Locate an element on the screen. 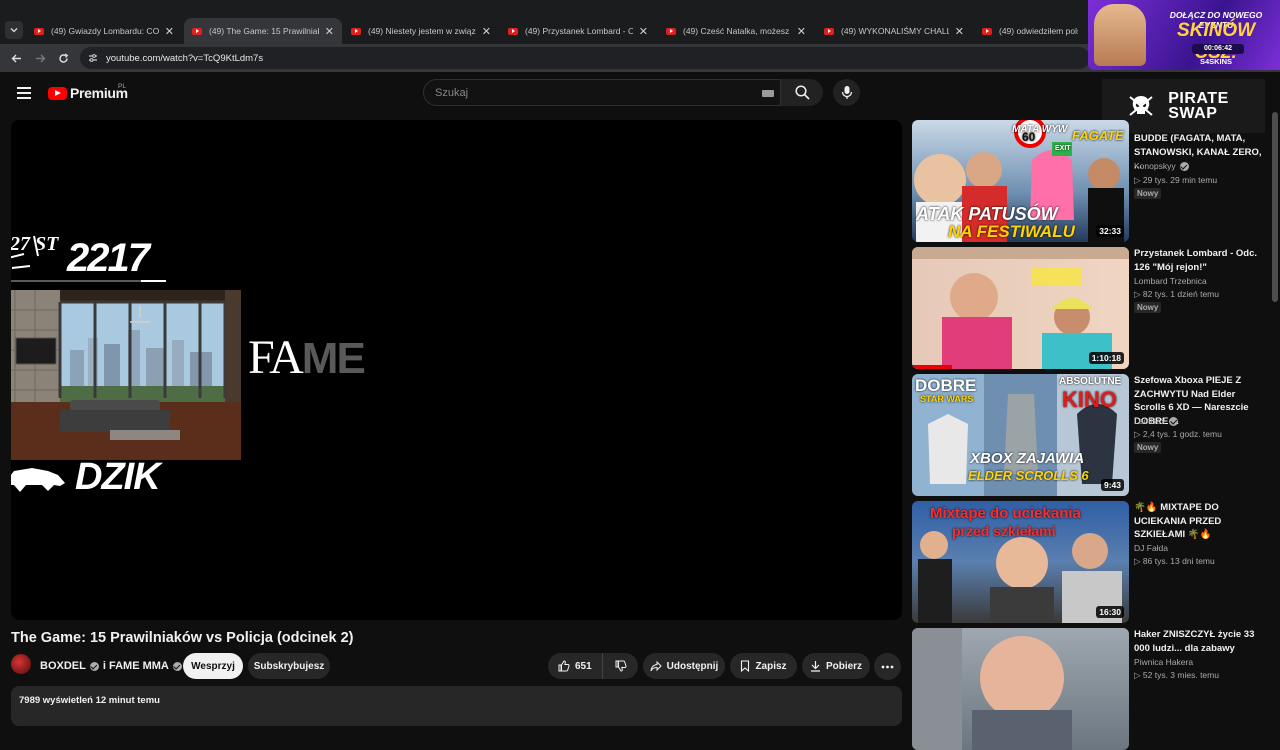 Image resolution: width=1280 pixels, height=750 pixels. page-scrollbar is located at coordinates (1275, 392).